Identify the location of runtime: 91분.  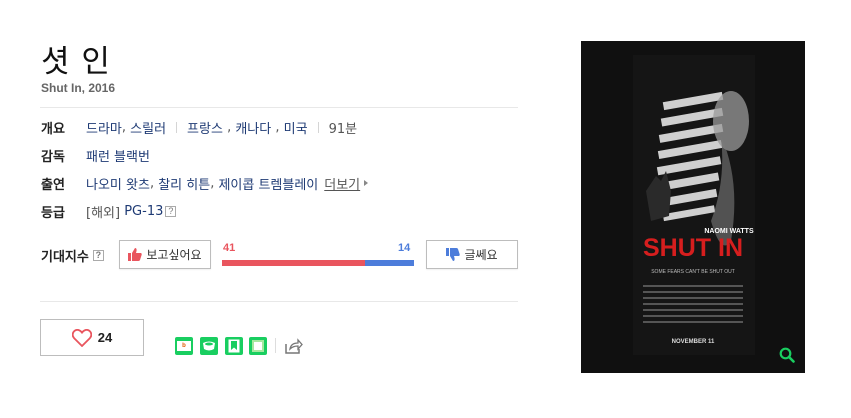
(343, 129).